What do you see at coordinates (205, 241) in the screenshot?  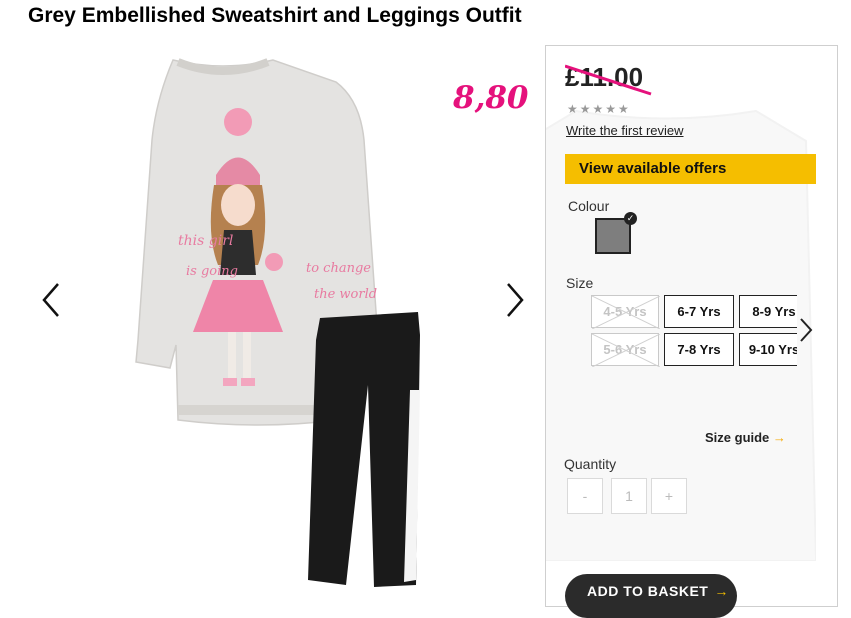 I see `svg-text: this girl` at bounding box center [205, 241].